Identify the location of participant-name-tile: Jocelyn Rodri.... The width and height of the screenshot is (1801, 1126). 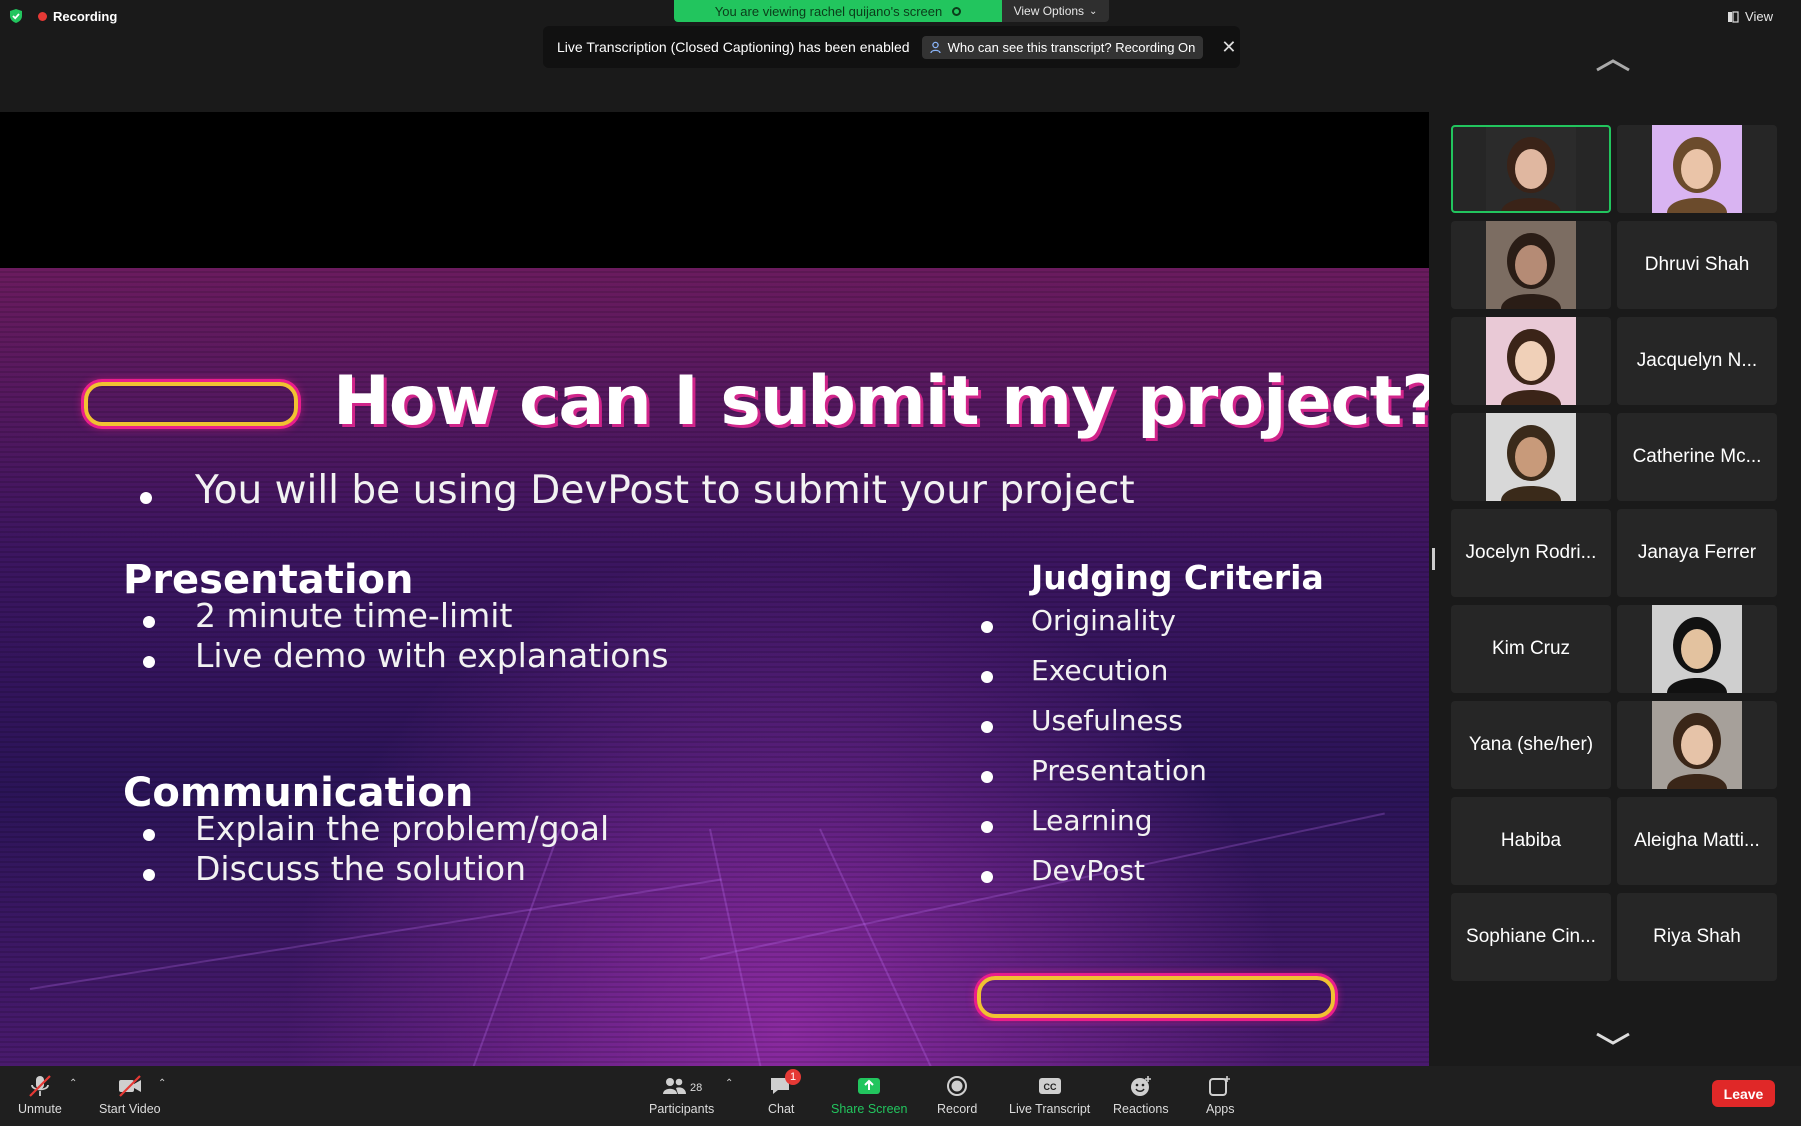
(1531, 553).